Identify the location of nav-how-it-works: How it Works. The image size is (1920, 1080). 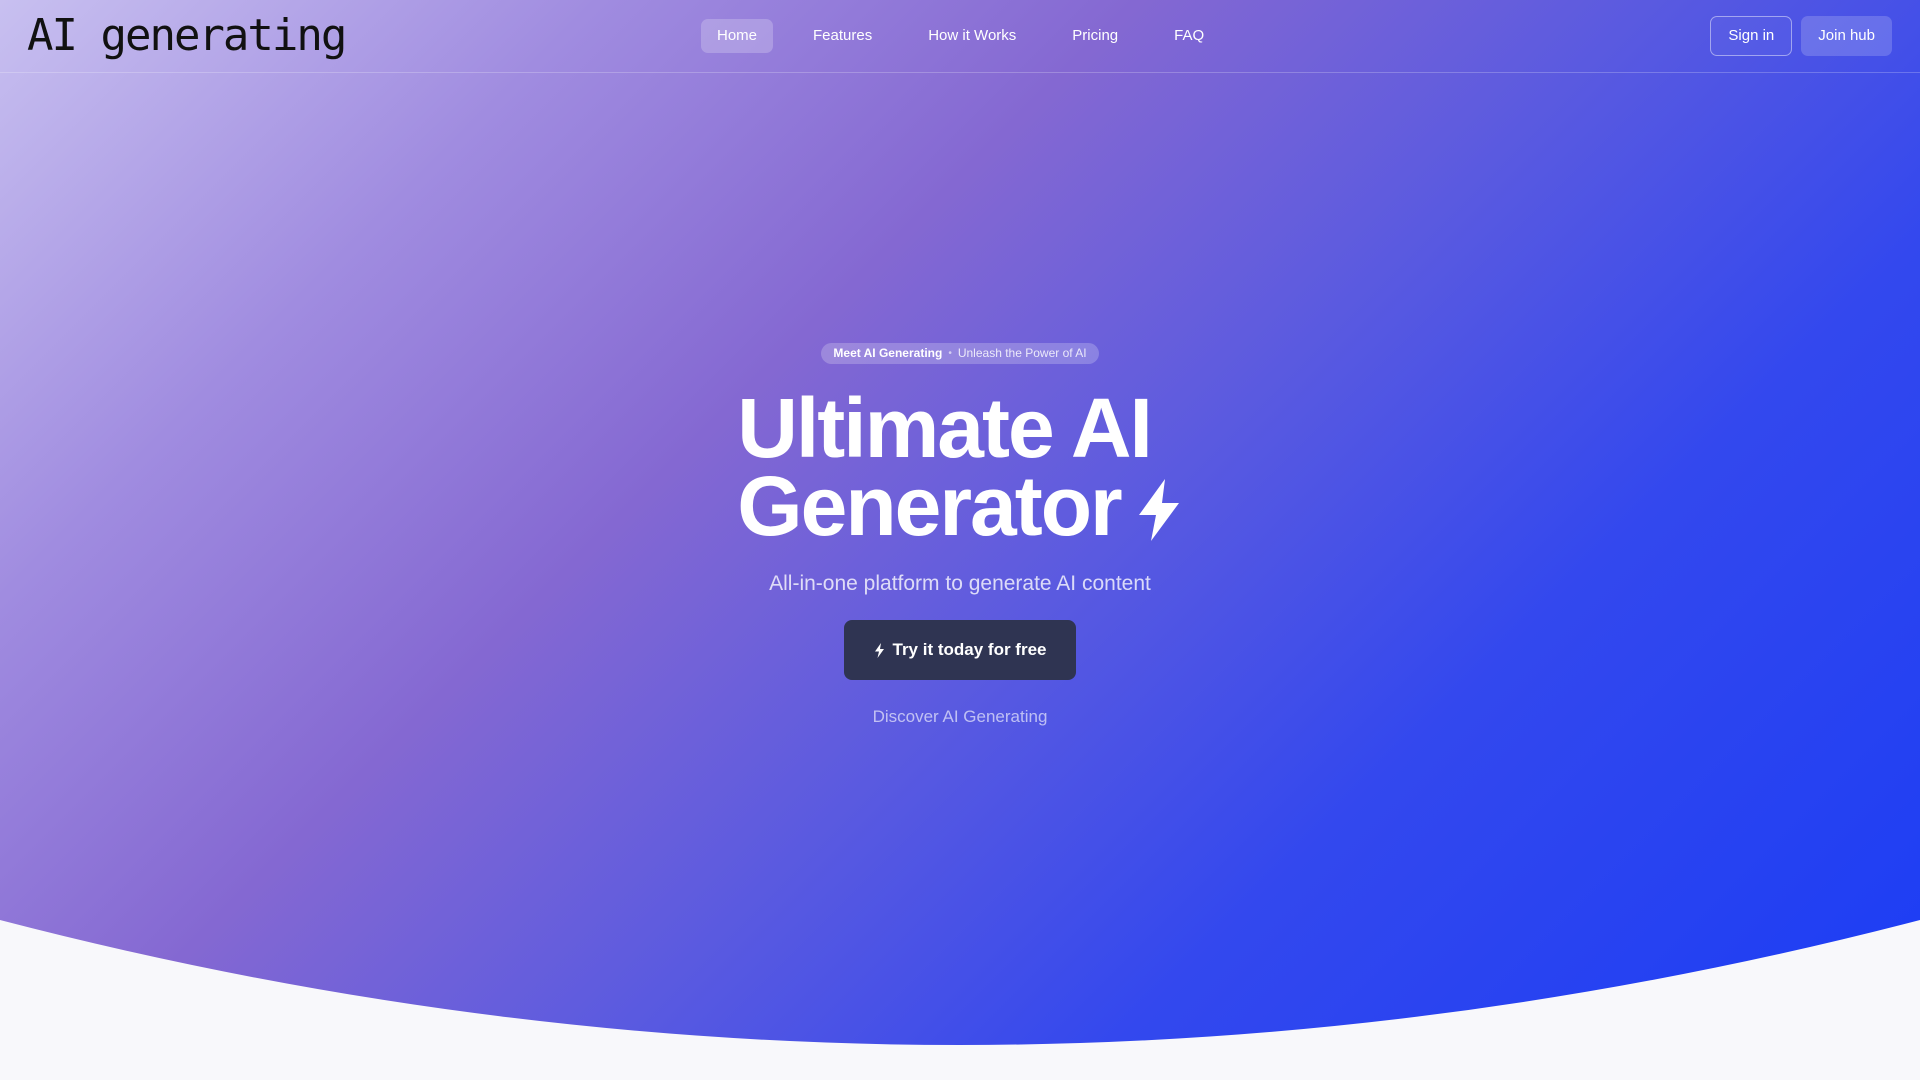
(972, 36).